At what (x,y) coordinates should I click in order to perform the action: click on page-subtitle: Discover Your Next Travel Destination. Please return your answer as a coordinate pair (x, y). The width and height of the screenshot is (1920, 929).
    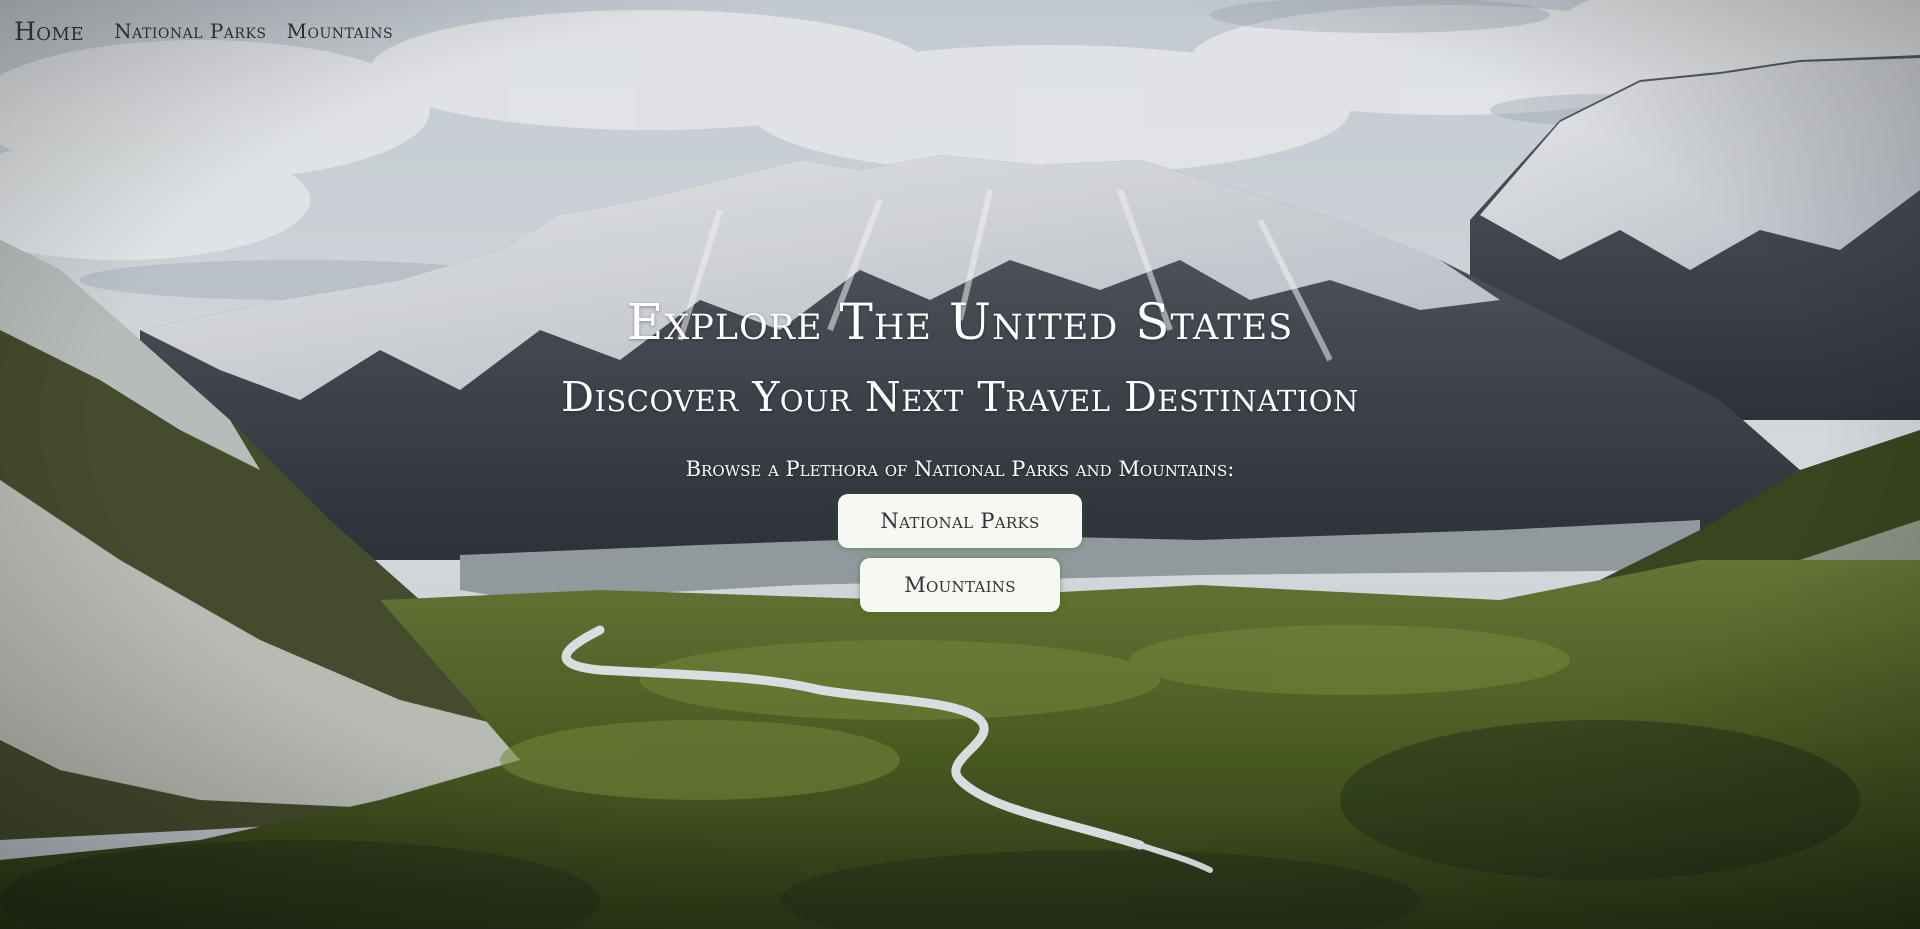
    Looking at the image, I should click on (960, 397).